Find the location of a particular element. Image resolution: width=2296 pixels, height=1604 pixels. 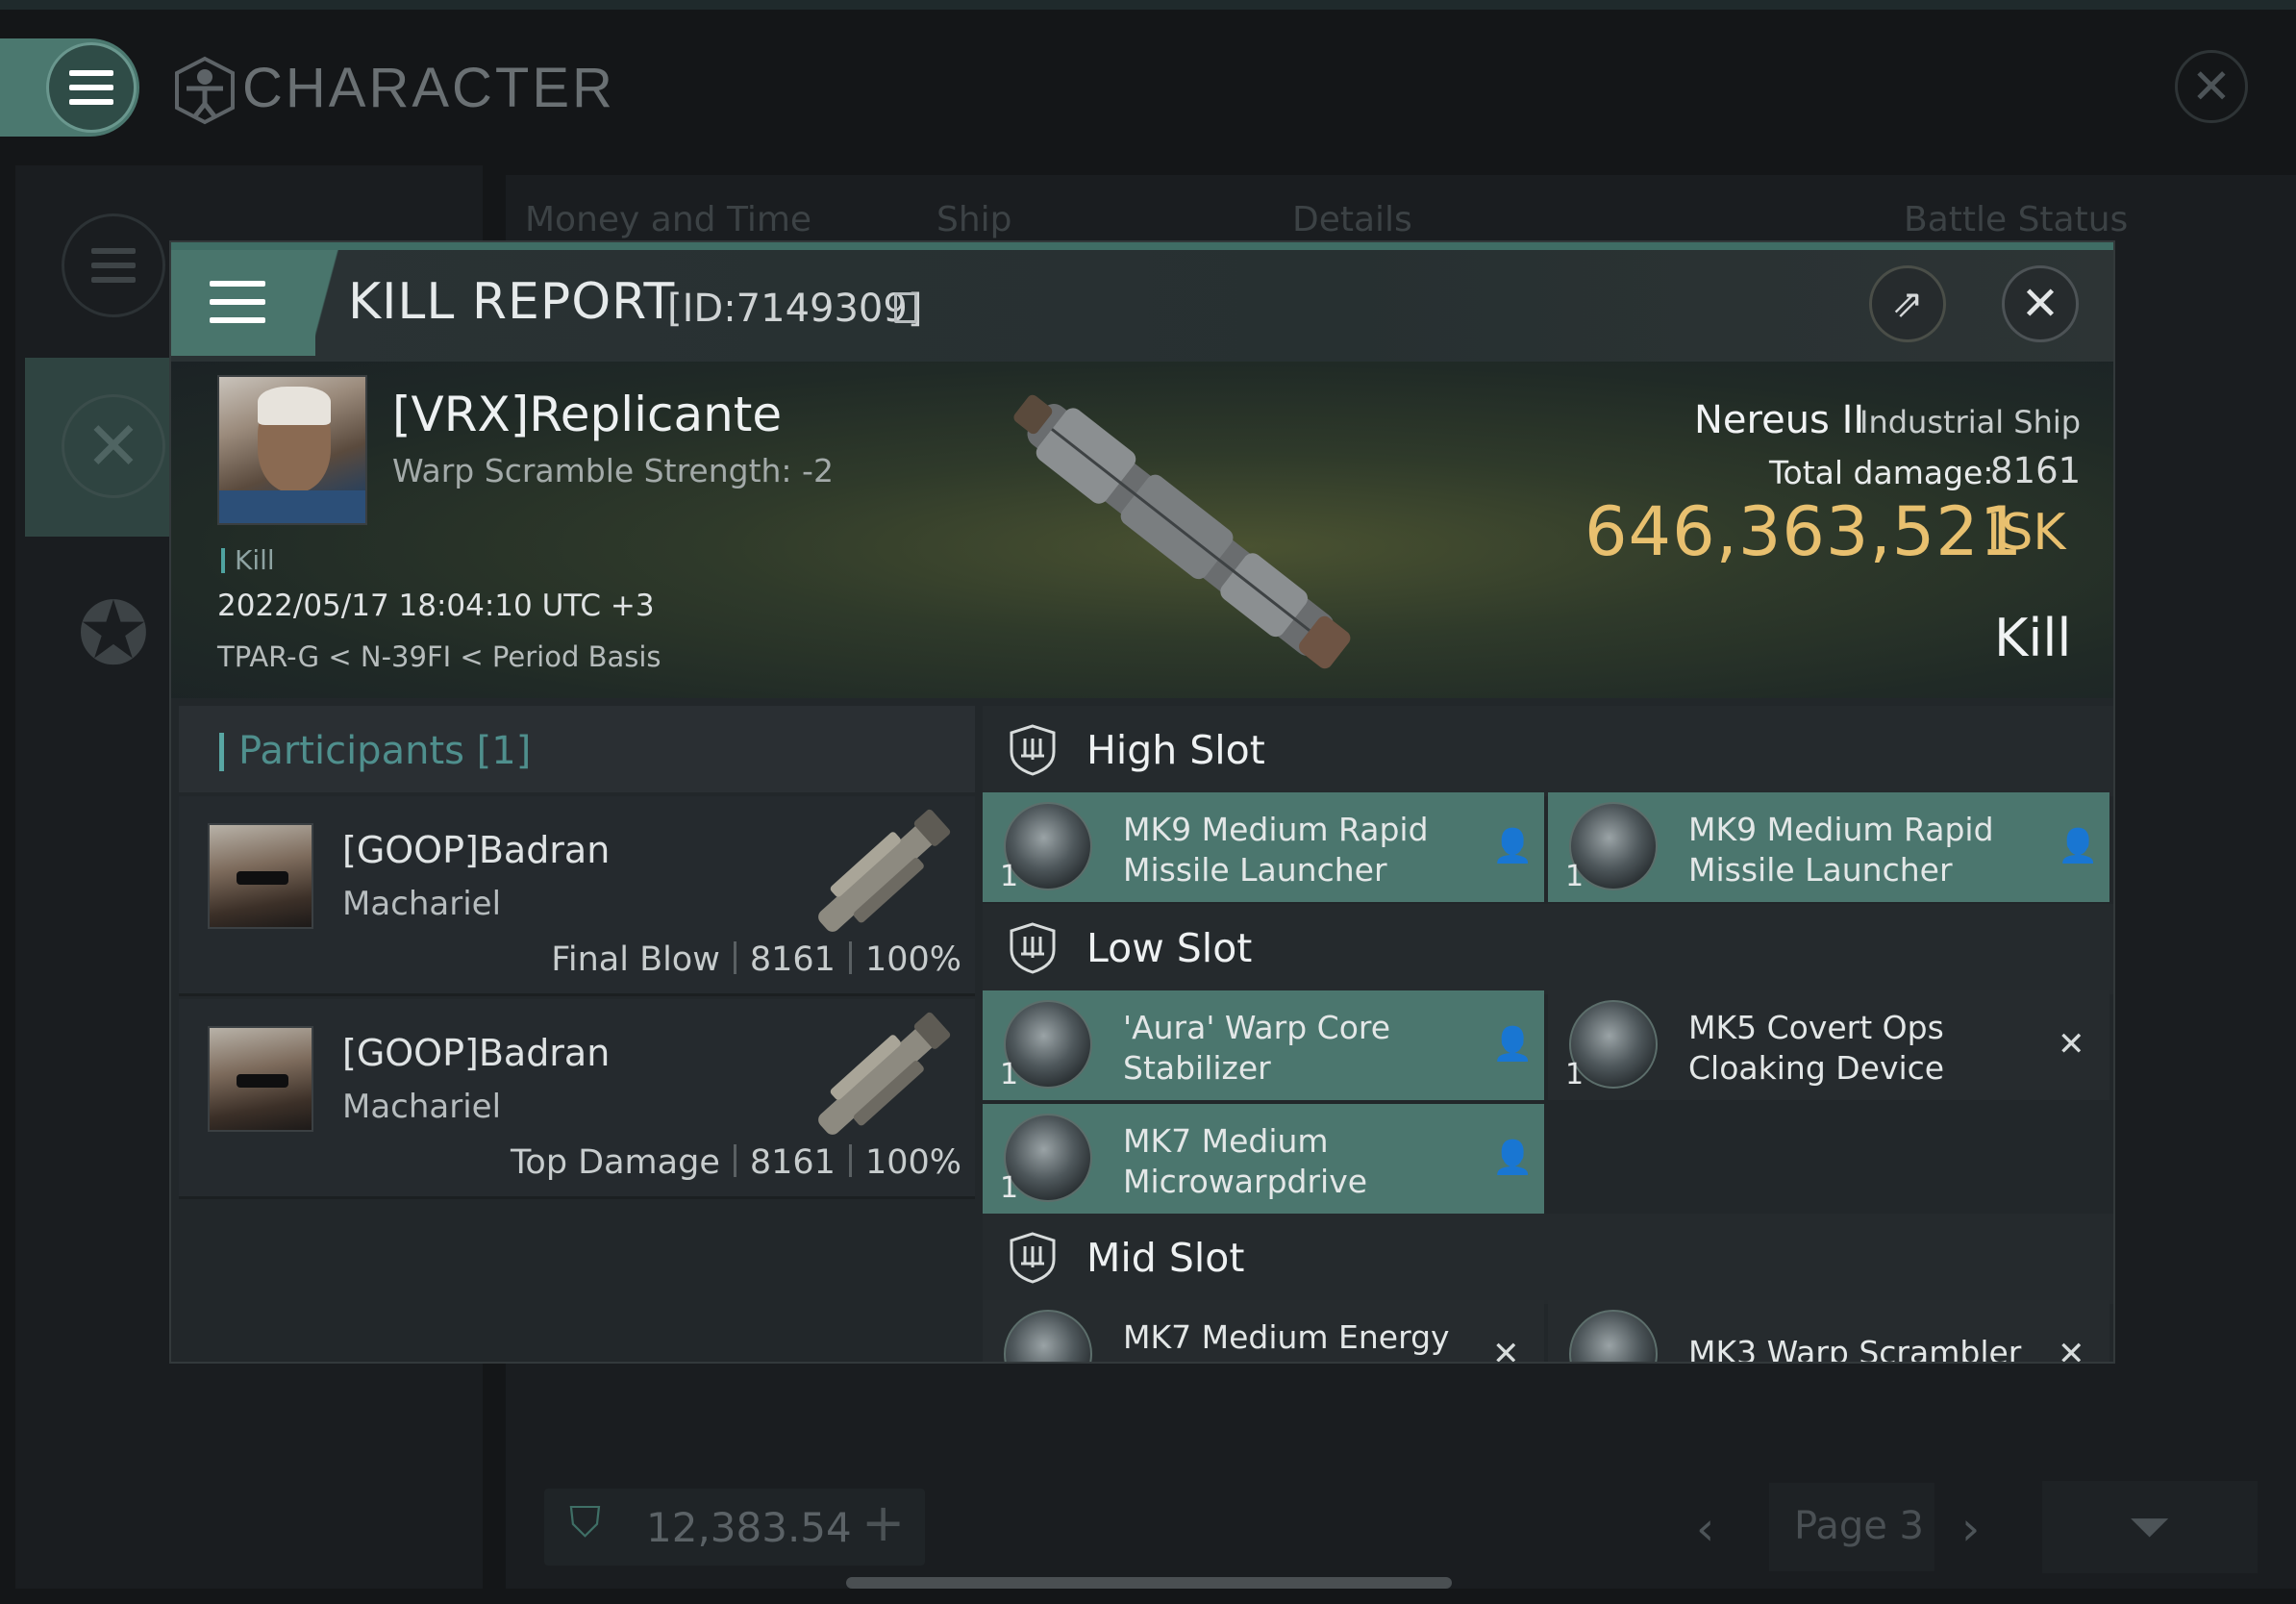

participant-role: Final Blow is located at coordinates (635, 959).